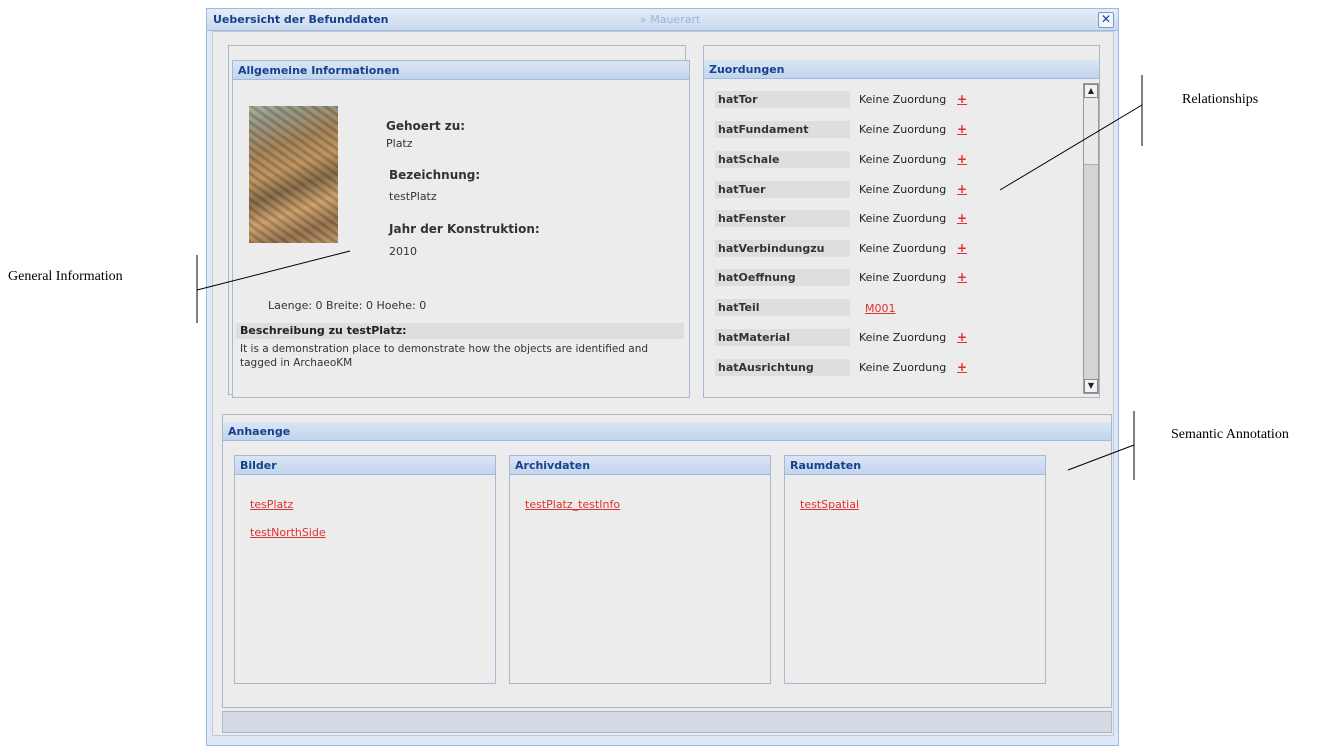 The width and height of the screenshot is (1343, 746). What do you see at coordinates (65, 276) in the screenshot?
I see `general-information-annotation: General Information` at bounding box center [65, 276].